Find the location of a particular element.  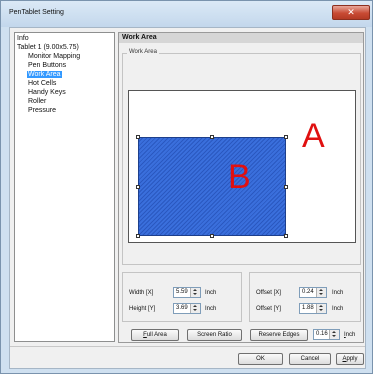

tree-item-label: Pressure is located at coordinates (42, 110).